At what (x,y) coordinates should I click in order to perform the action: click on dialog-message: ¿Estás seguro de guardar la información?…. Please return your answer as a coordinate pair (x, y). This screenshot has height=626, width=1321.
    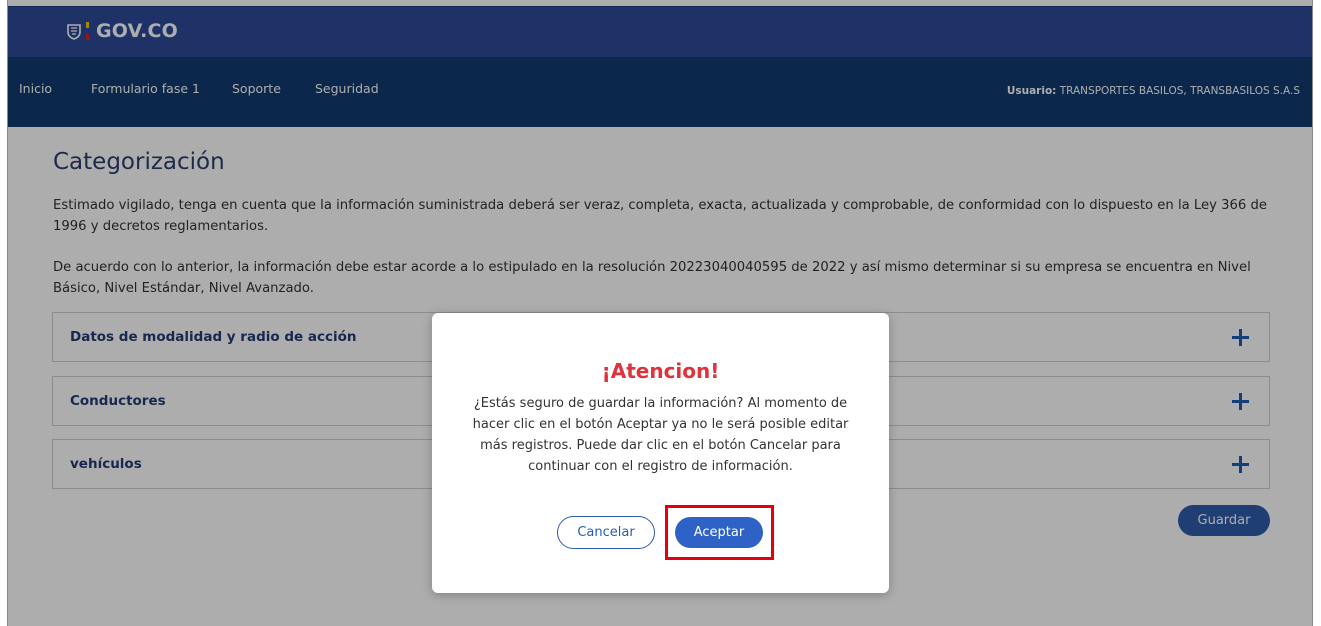
    Looking at the image, I should click on (660, 435).